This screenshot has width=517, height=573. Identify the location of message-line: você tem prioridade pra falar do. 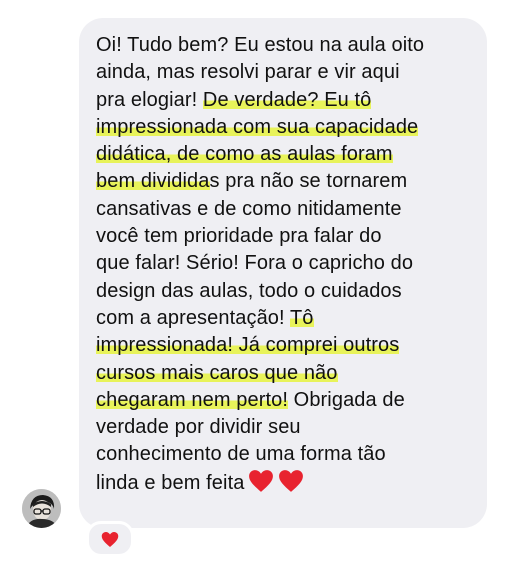
(283, 236).